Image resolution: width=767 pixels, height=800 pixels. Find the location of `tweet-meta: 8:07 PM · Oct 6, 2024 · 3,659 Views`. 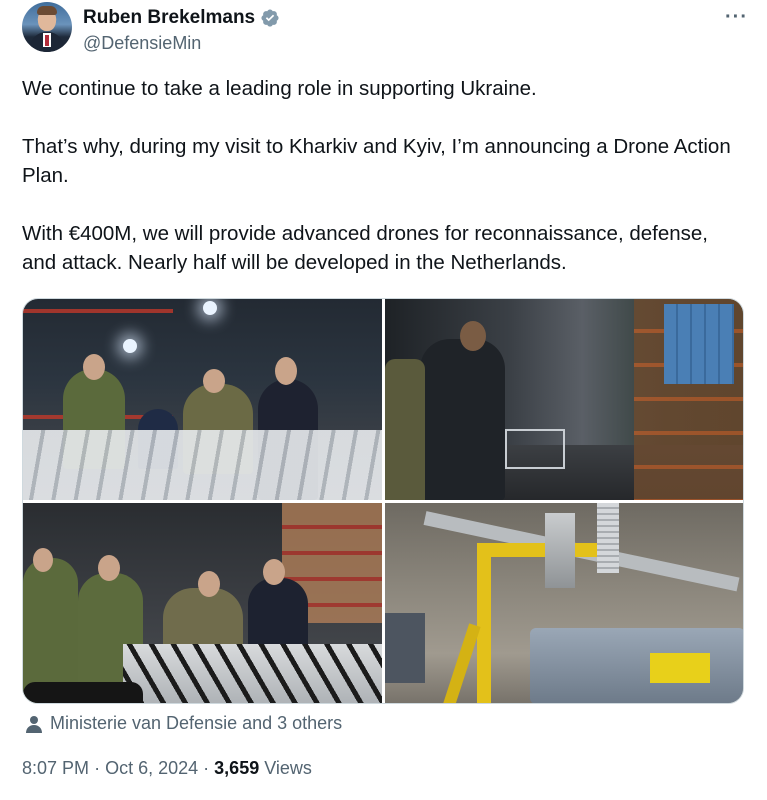

tweet-meta: 8:07 PM · Oct 6, 2024 · 3,659 Views is located at coordinates (167, 768).